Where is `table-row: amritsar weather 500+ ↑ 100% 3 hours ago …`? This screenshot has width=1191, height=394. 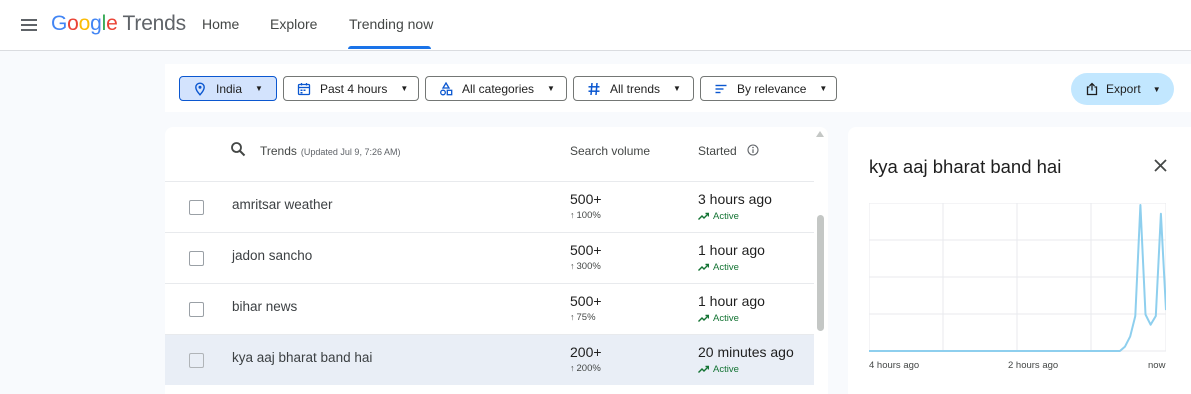
table-row: amritsar weather 500+ ↑ 100% 3 hours ago … is located at coordinates (489, 206).